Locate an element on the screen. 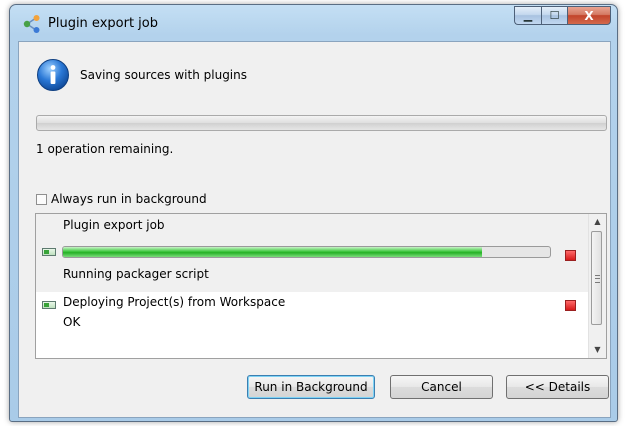 This screenshot has width=625, height=426. details-button: << Details is located at coordinates (557, 387).